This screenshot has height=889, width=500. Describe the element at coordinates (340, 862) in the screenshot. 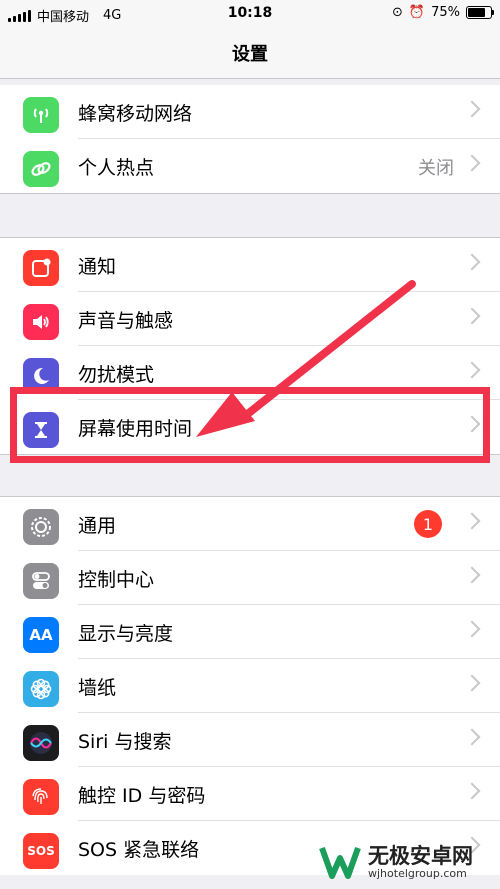

I see `watermark-logo-icon` at that location.